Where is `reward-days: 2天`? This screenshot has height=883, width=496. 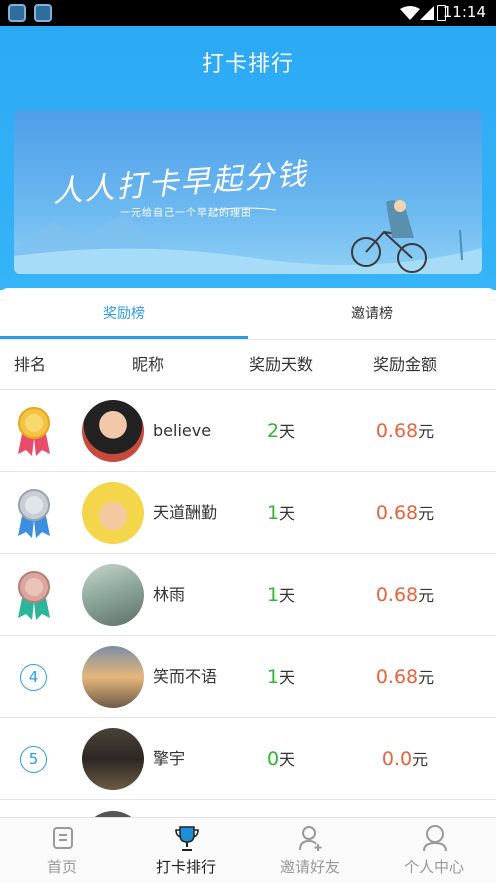 reward-days: 2天 is located at coordinates (281, 431).